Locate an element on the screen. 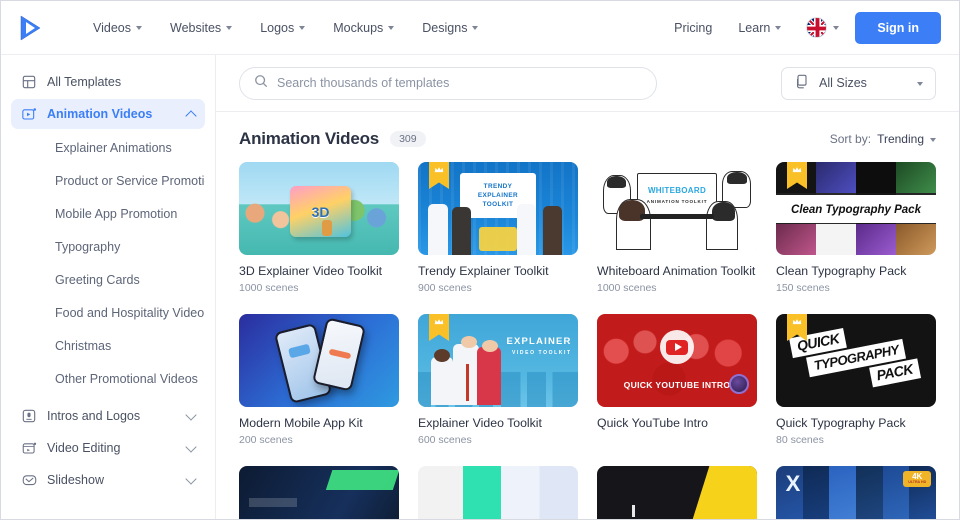 This screenshot has height=520, width=960. nav-item-designs: Designs is located at coordinates (450, 28).